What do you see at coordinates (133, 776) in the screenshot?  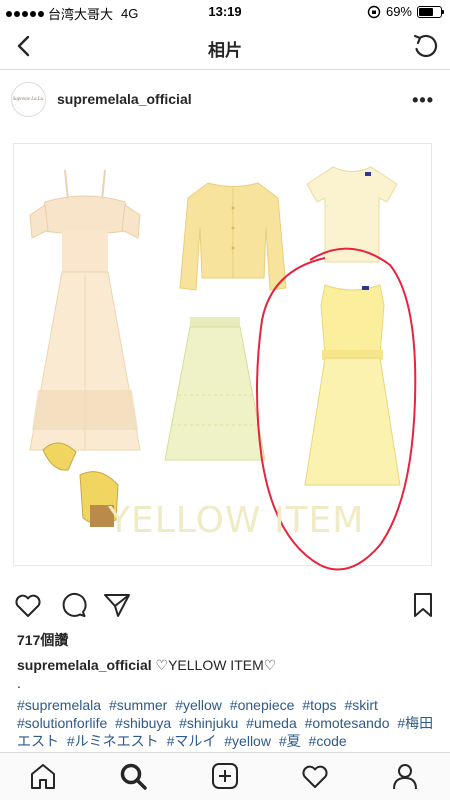 I see `search-icon` at bounding box center [133, 776].